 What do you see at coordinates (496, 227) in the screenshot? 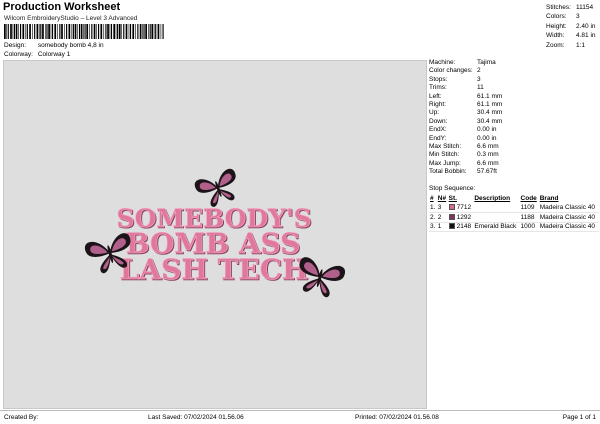
I see `thread-description: Emerald Black` at bounding box center [496, 227].